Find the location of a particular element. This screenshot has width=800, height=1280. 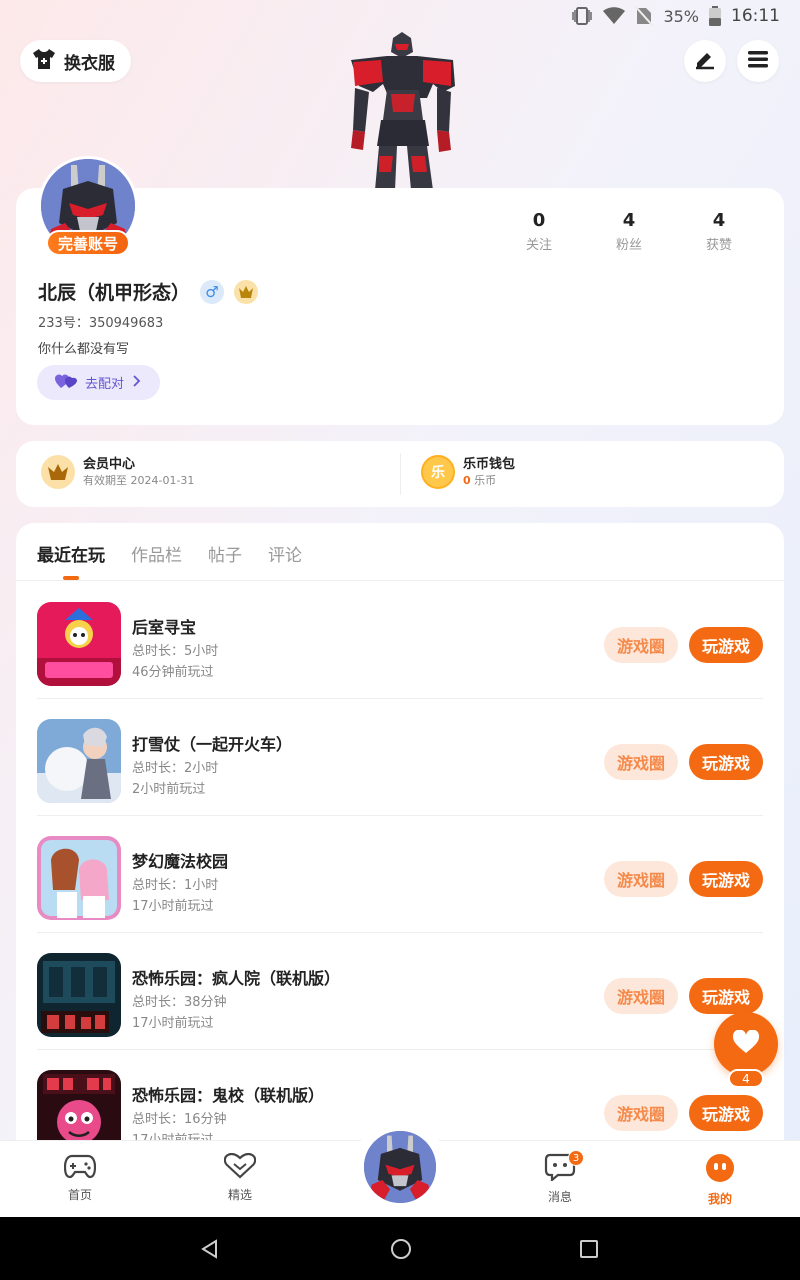

like-count-badge: 4 is located at coordinates (746, 1078).